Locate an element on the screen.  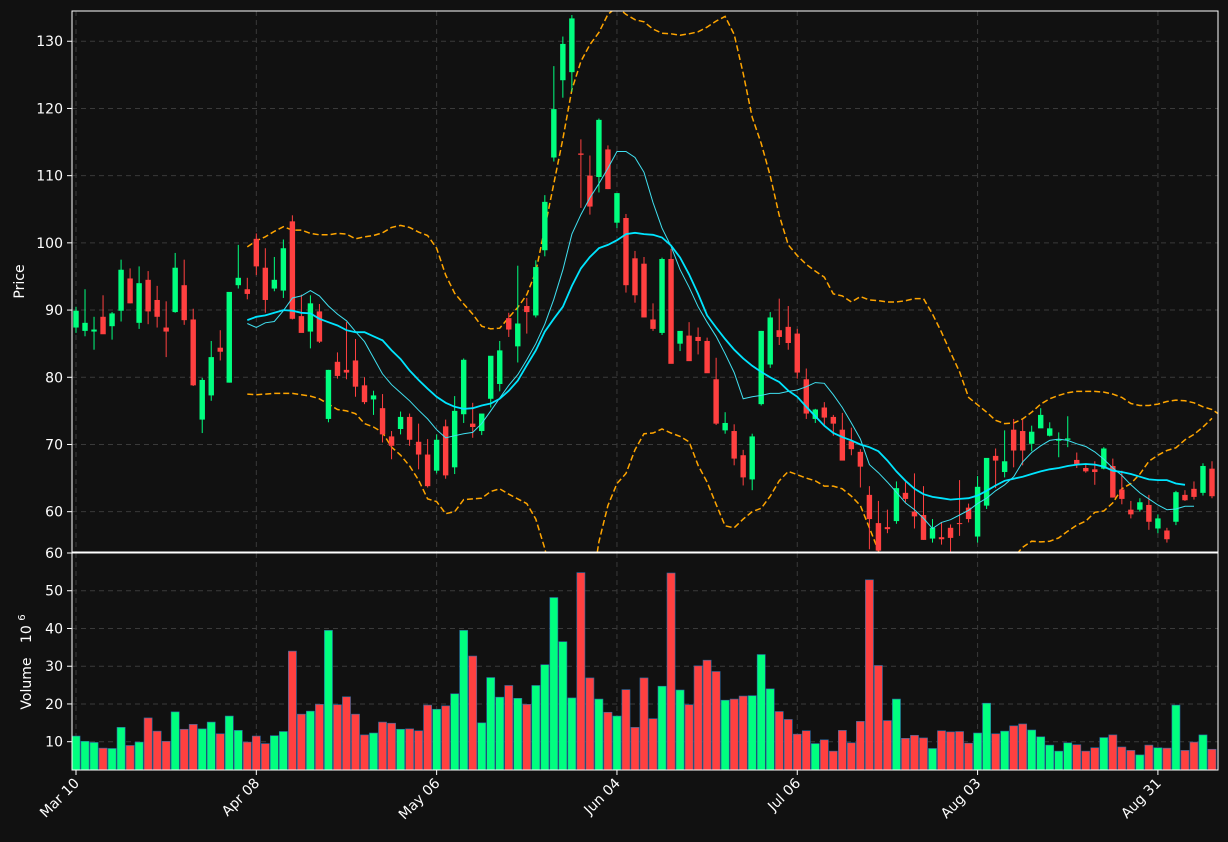
price-tick-label: 130 is located at coordinates (49, 42).